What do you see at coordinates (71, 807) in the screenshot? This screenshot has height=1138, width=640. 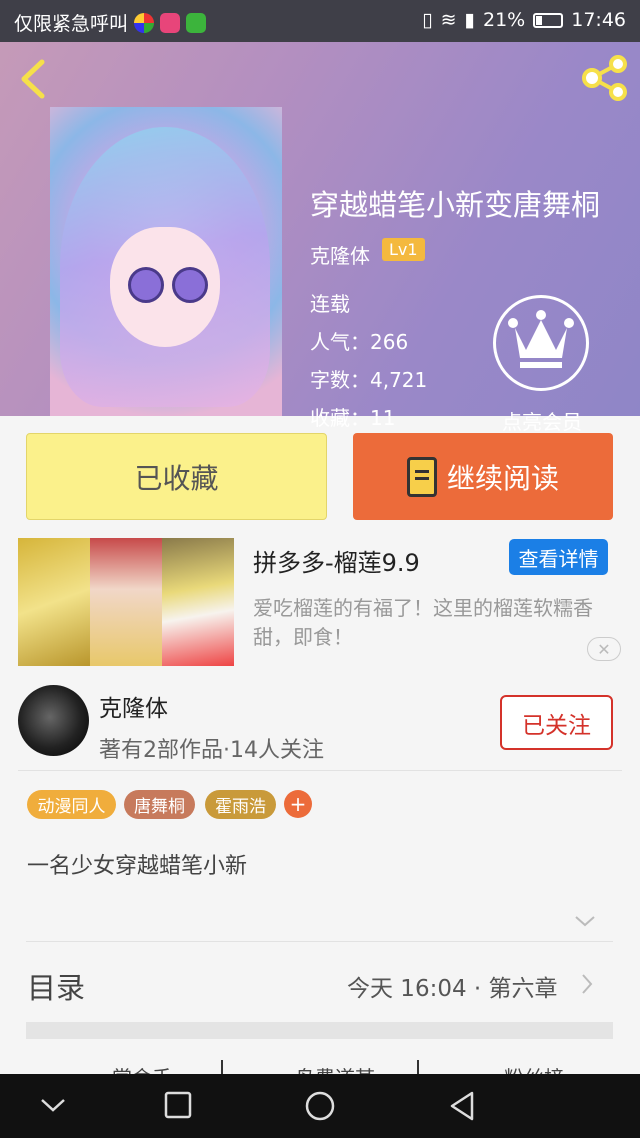 I see `tag-label: 动漫同人` at bounding box center [71, 807].